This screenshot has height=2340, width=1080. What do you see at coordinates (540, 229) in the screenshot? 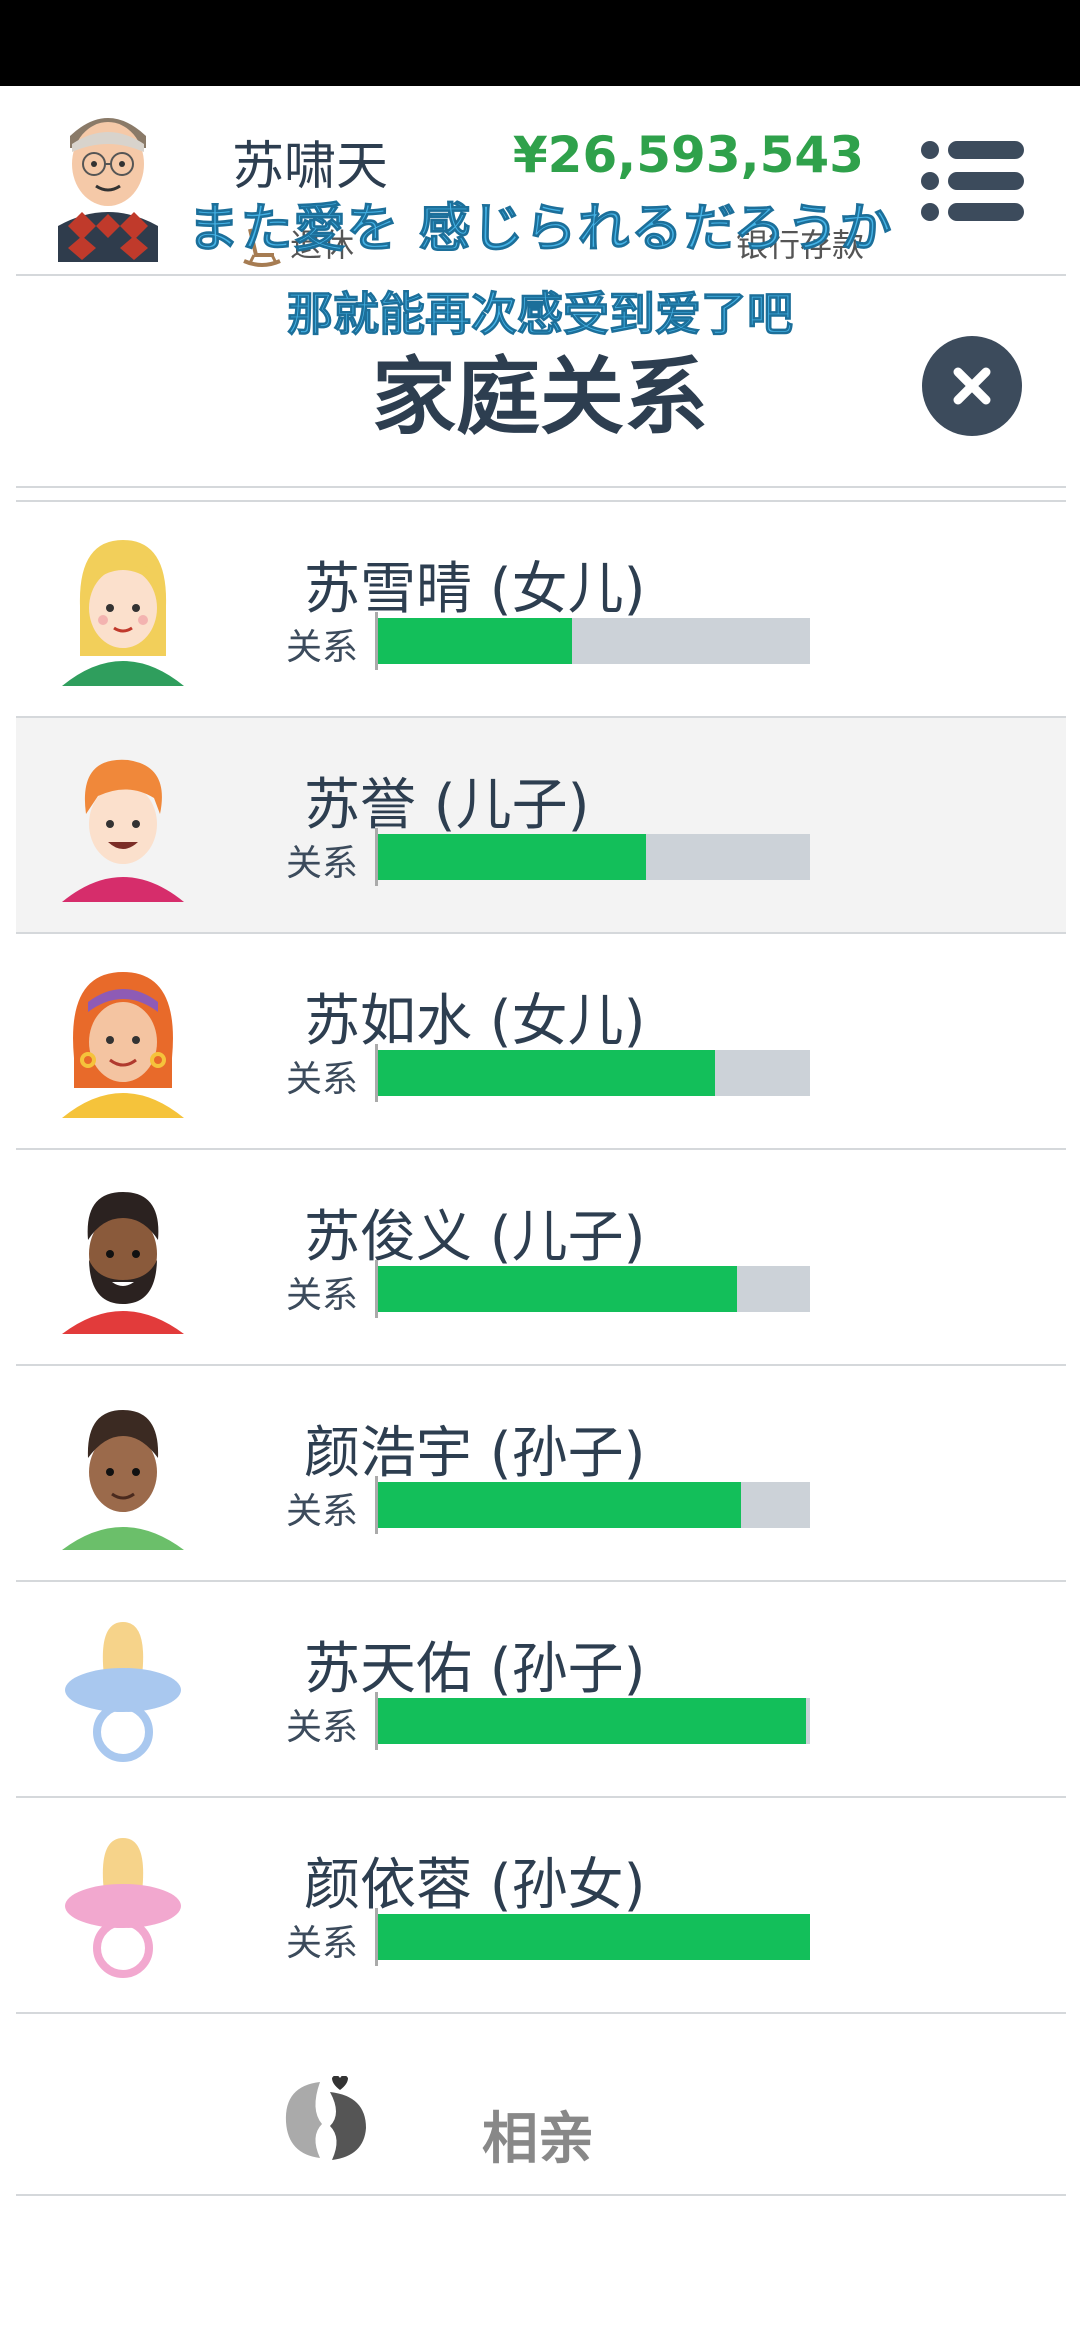
I see `lyric-overlay-line1: また愛を 感じられるだろうか` at bounding box center [540, 229].